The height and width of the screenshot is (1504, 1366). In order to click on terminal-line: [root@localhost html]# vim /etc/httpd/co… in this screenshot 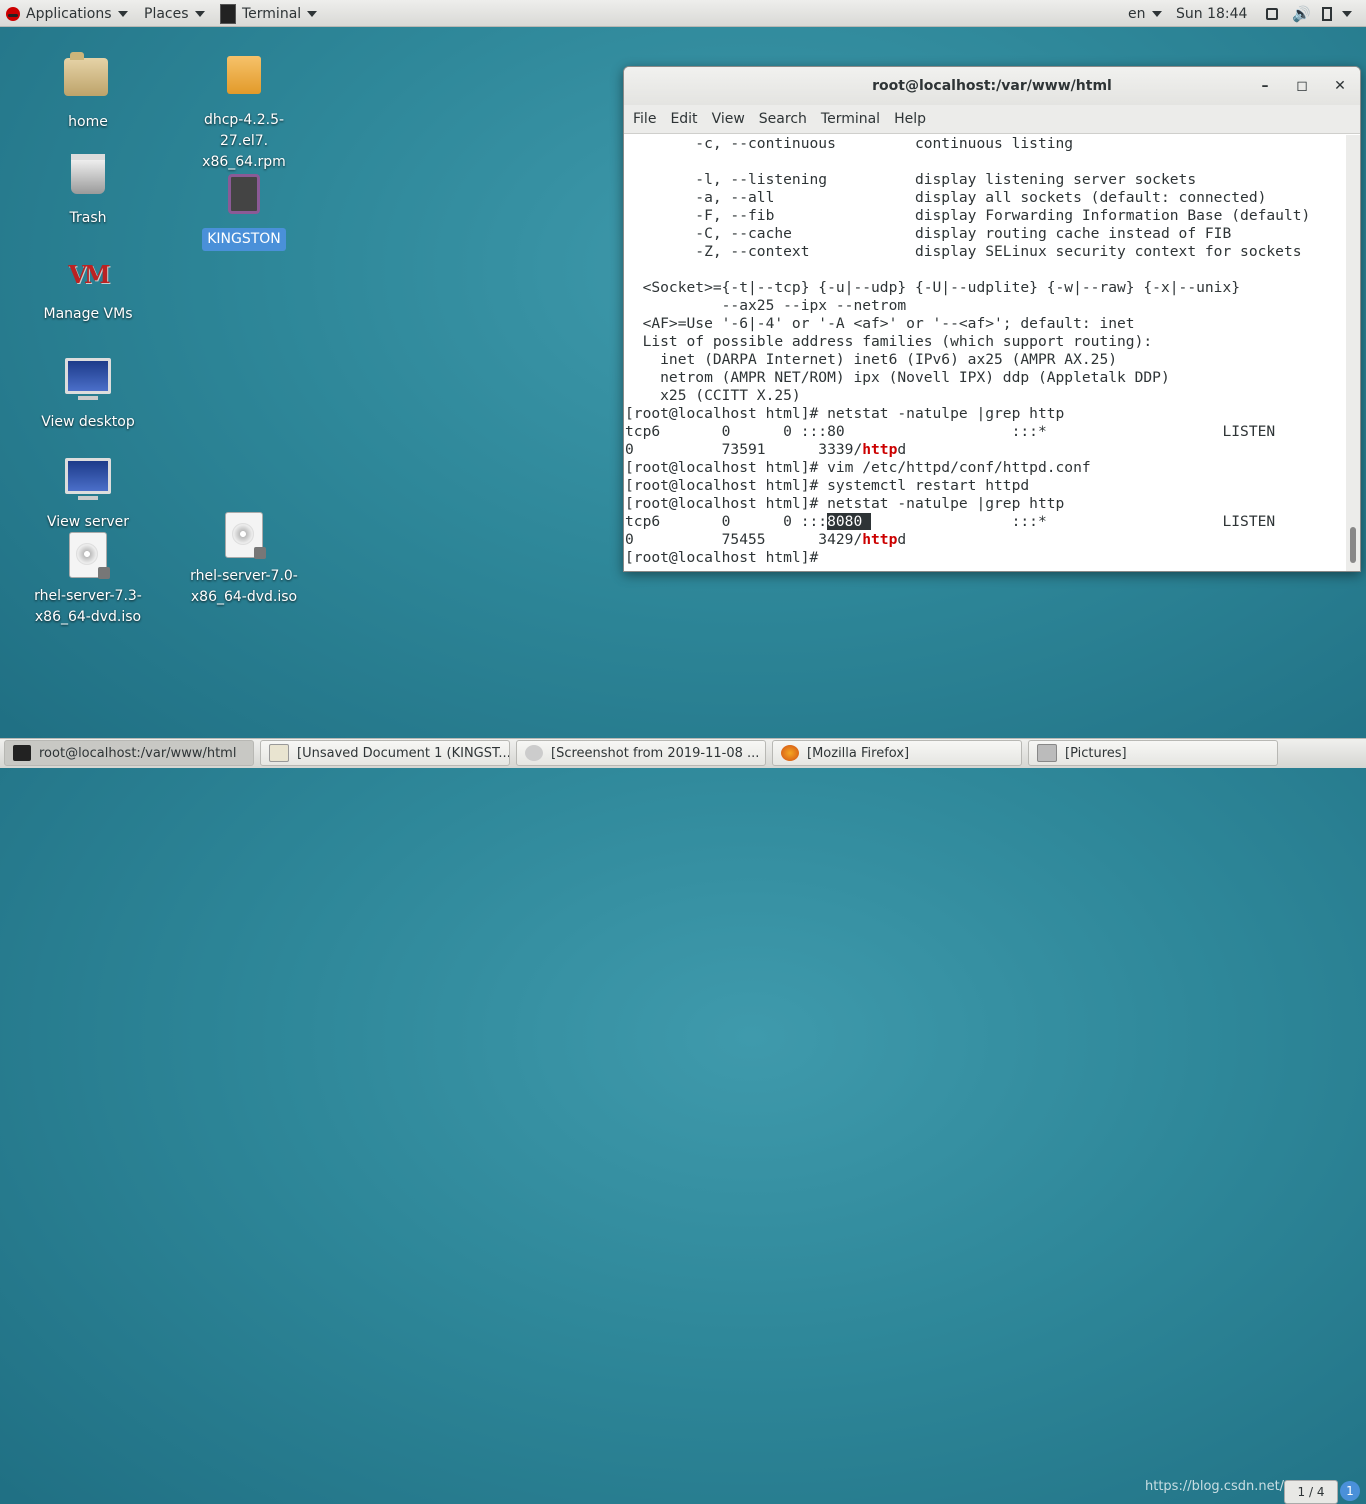, I will do `click(858, 467)`.